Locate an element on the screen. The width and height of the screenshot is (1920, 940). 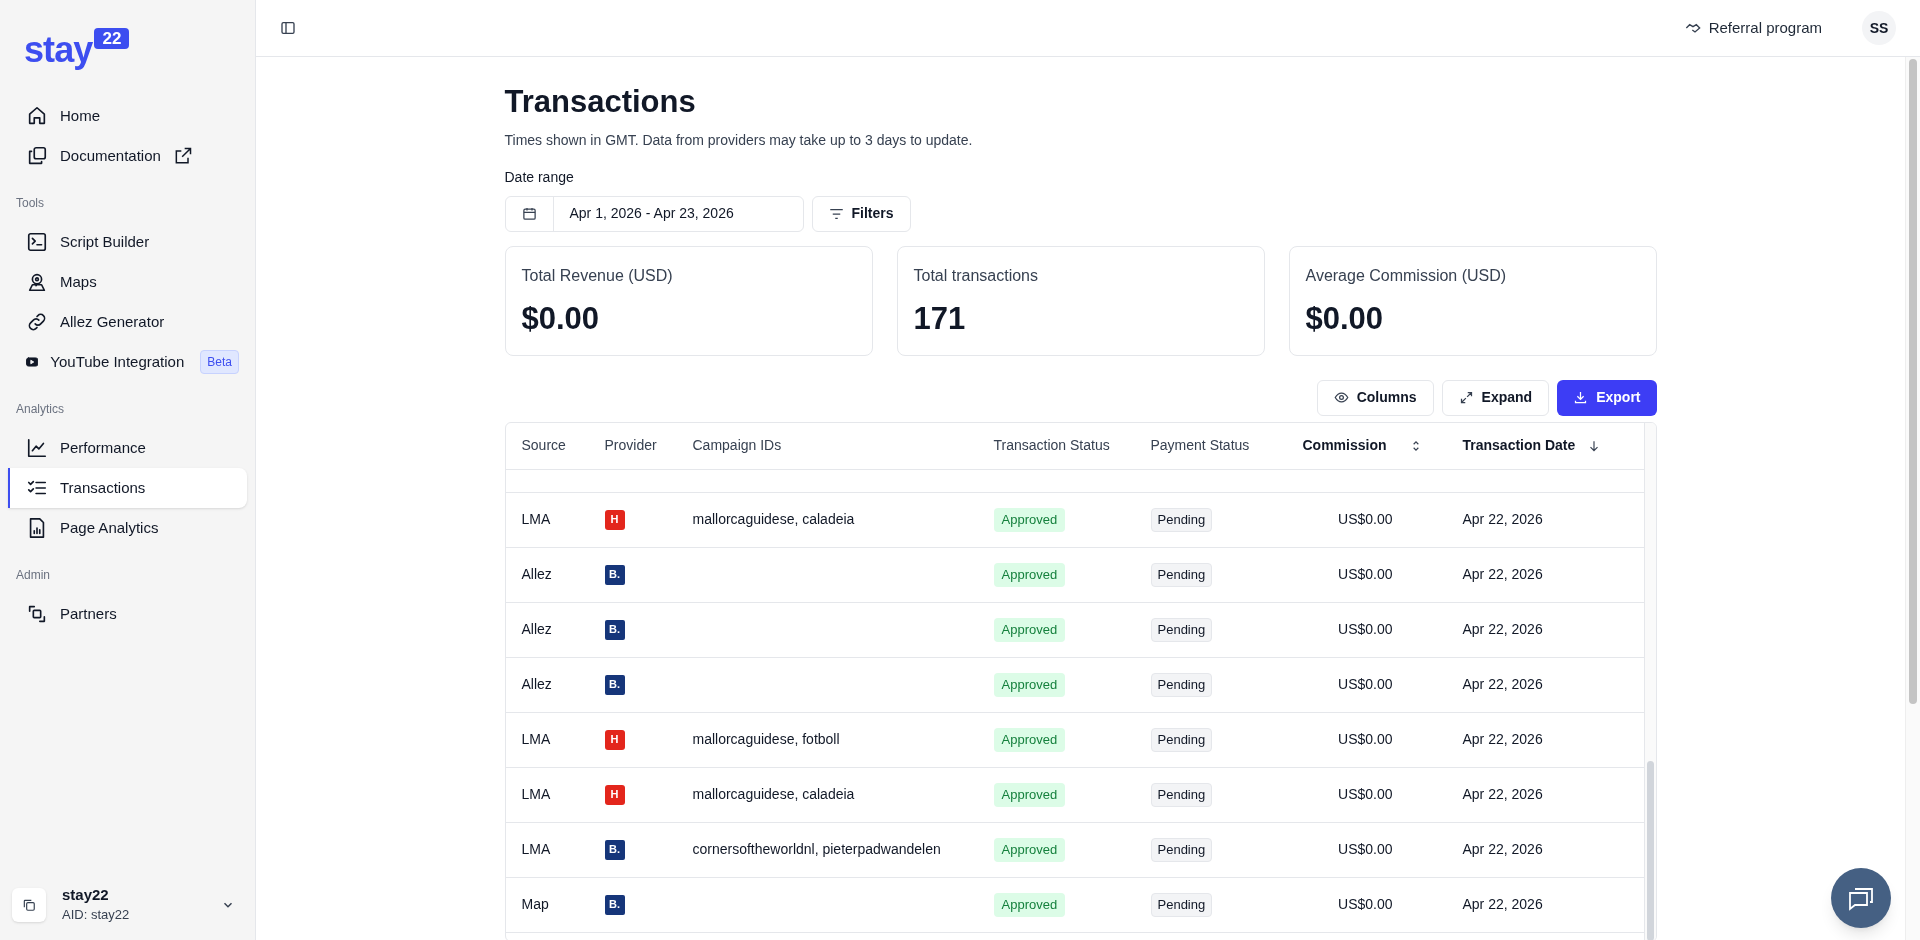
sidebar-section-title: Admin is located at coordinates (33, 575).